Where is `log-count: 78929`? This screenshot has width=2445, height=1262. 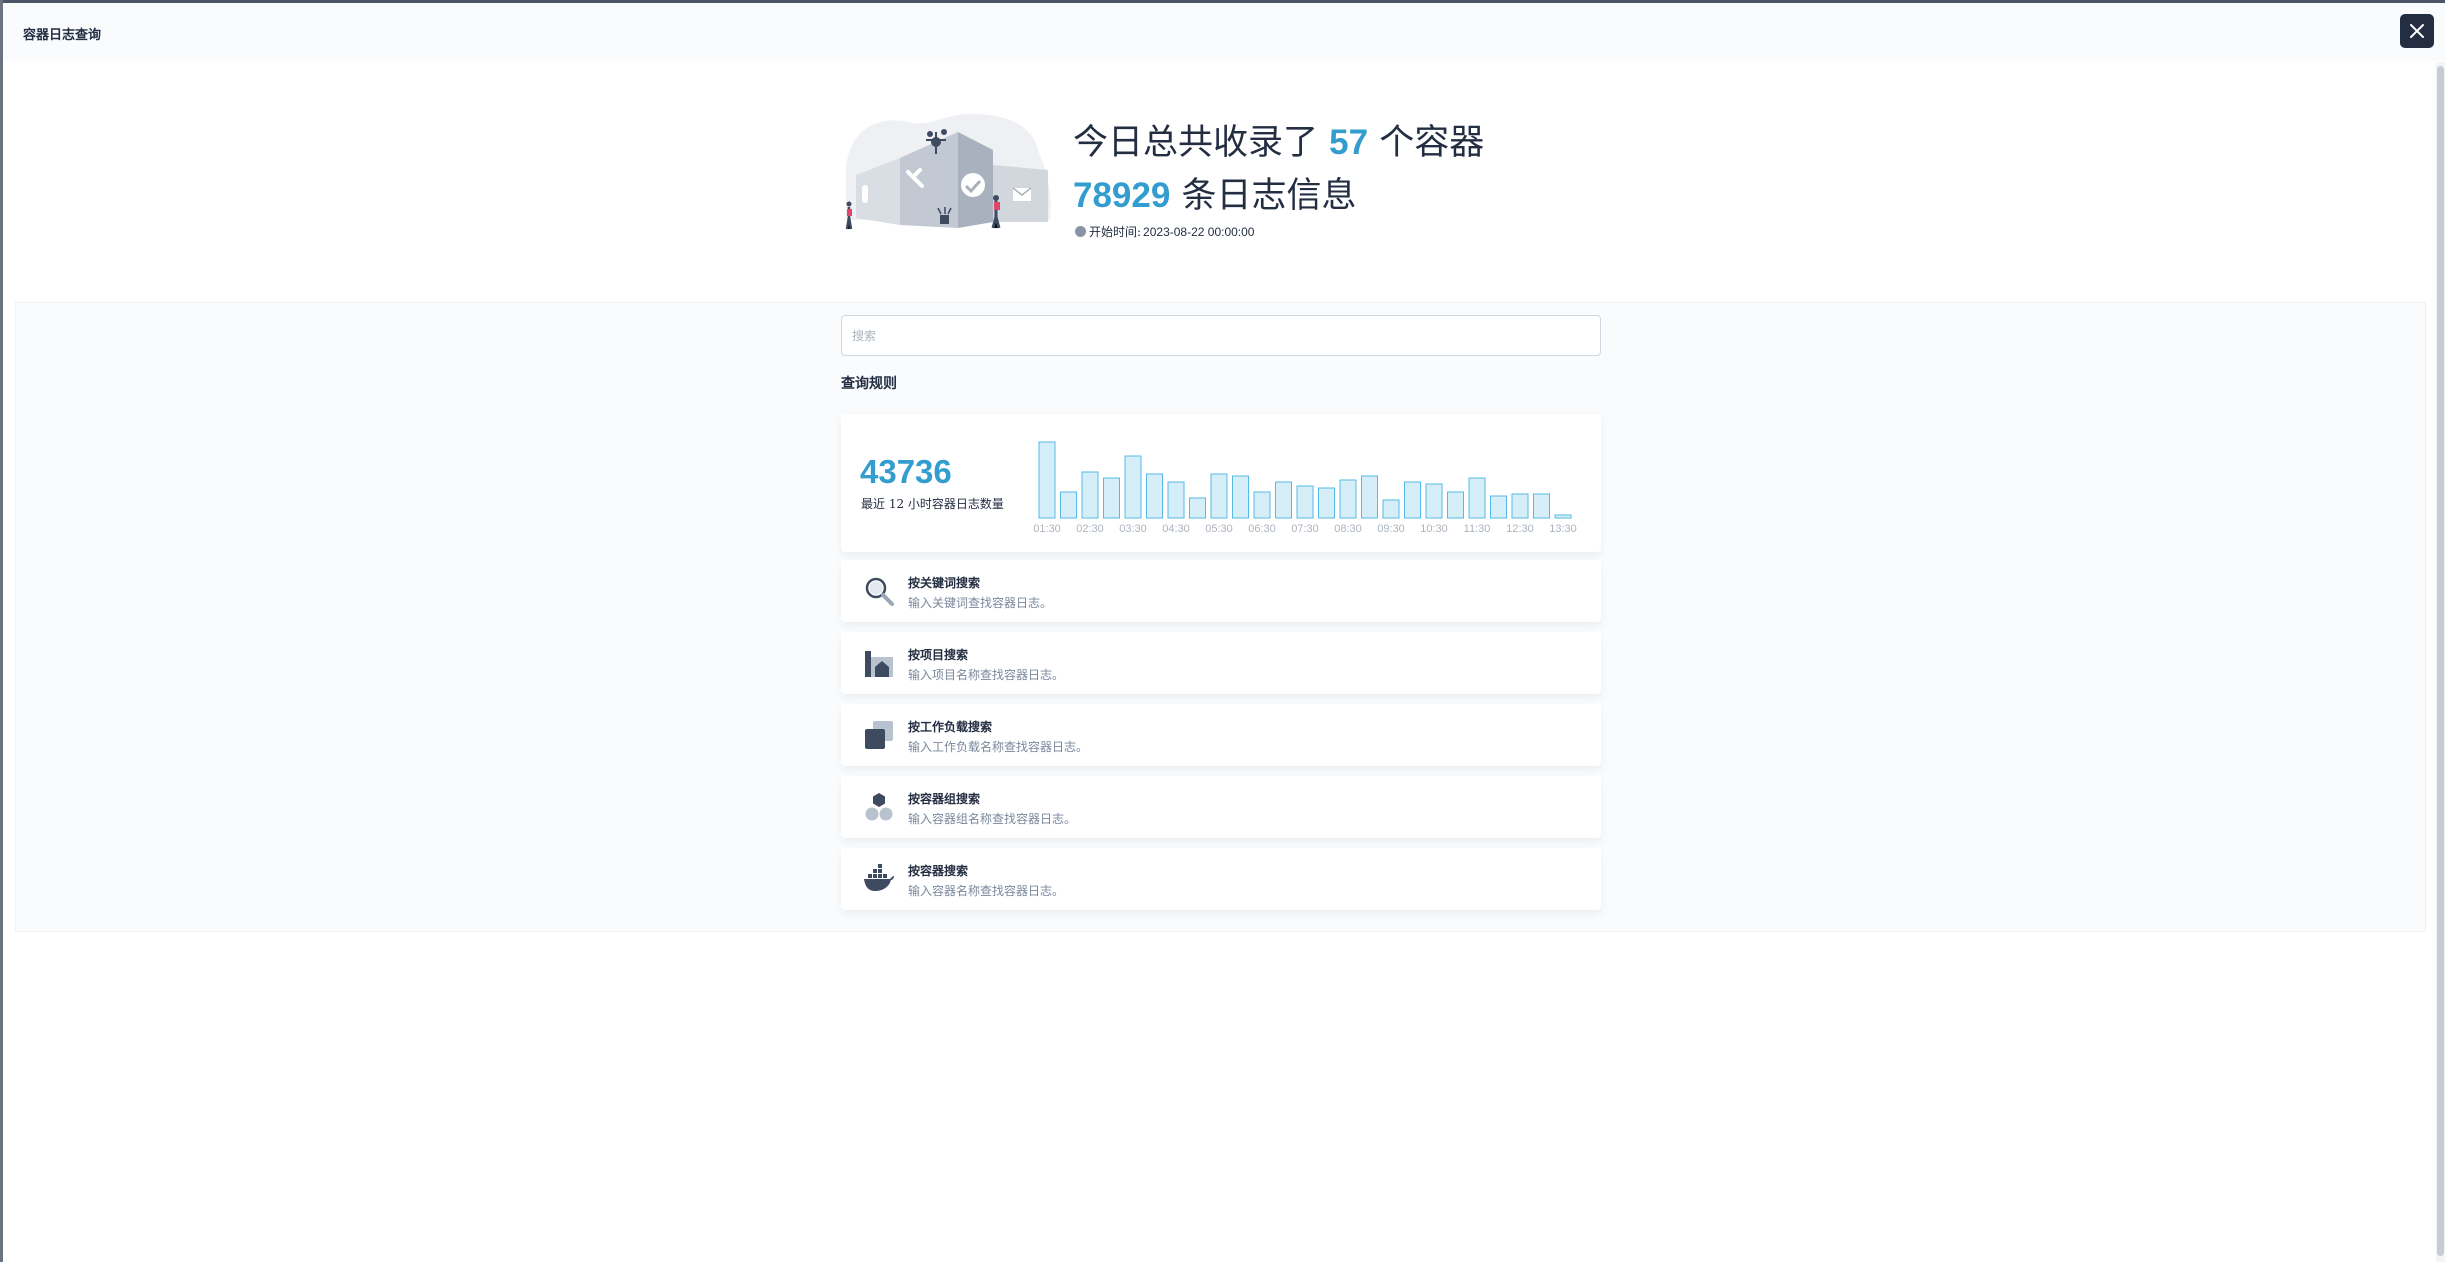
log-count: 78929 is located at coordinates (1122, 195).